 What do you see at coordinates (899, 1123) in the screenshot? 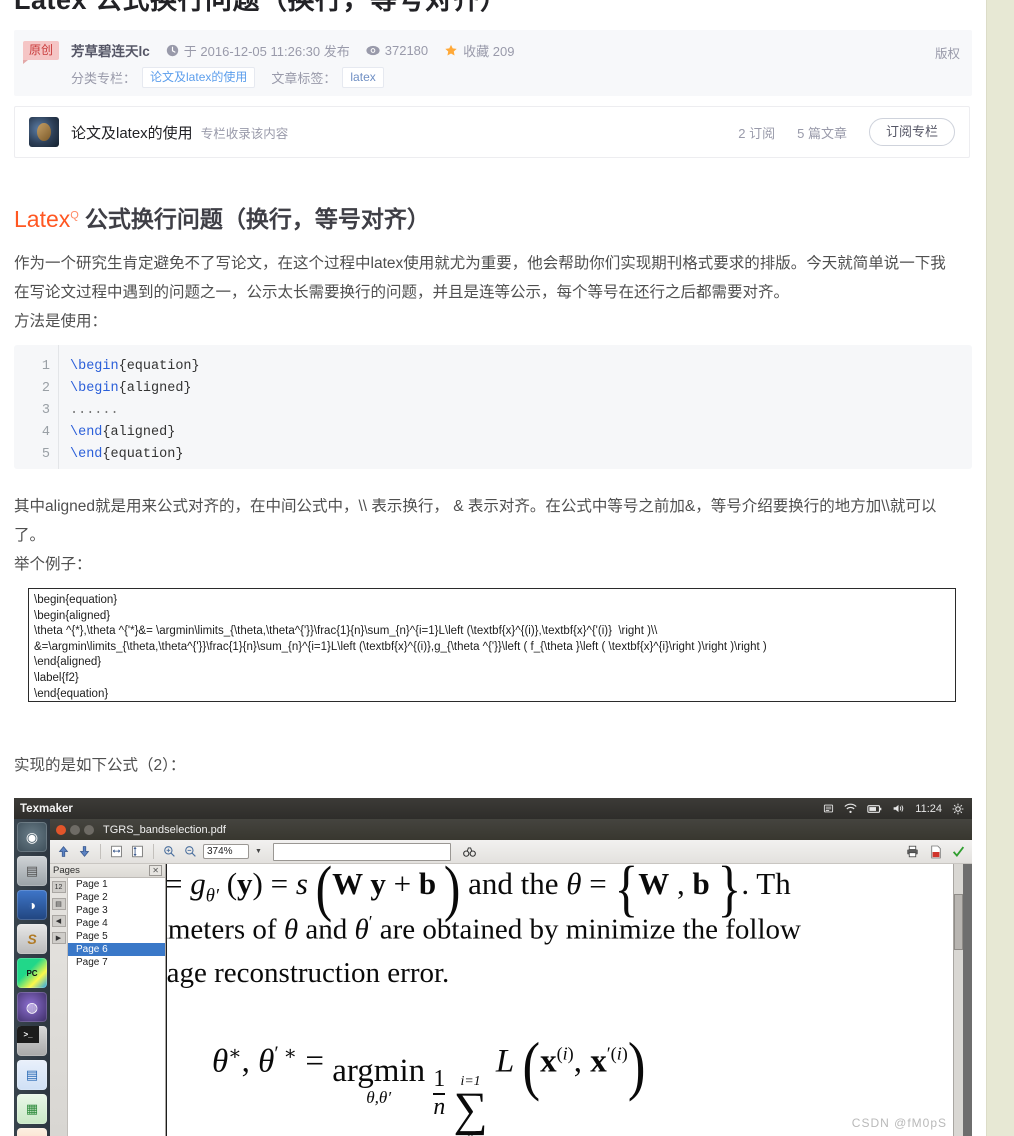
I see `watermark: CSDN @fM0pS` at bounding box center [899, 1123].